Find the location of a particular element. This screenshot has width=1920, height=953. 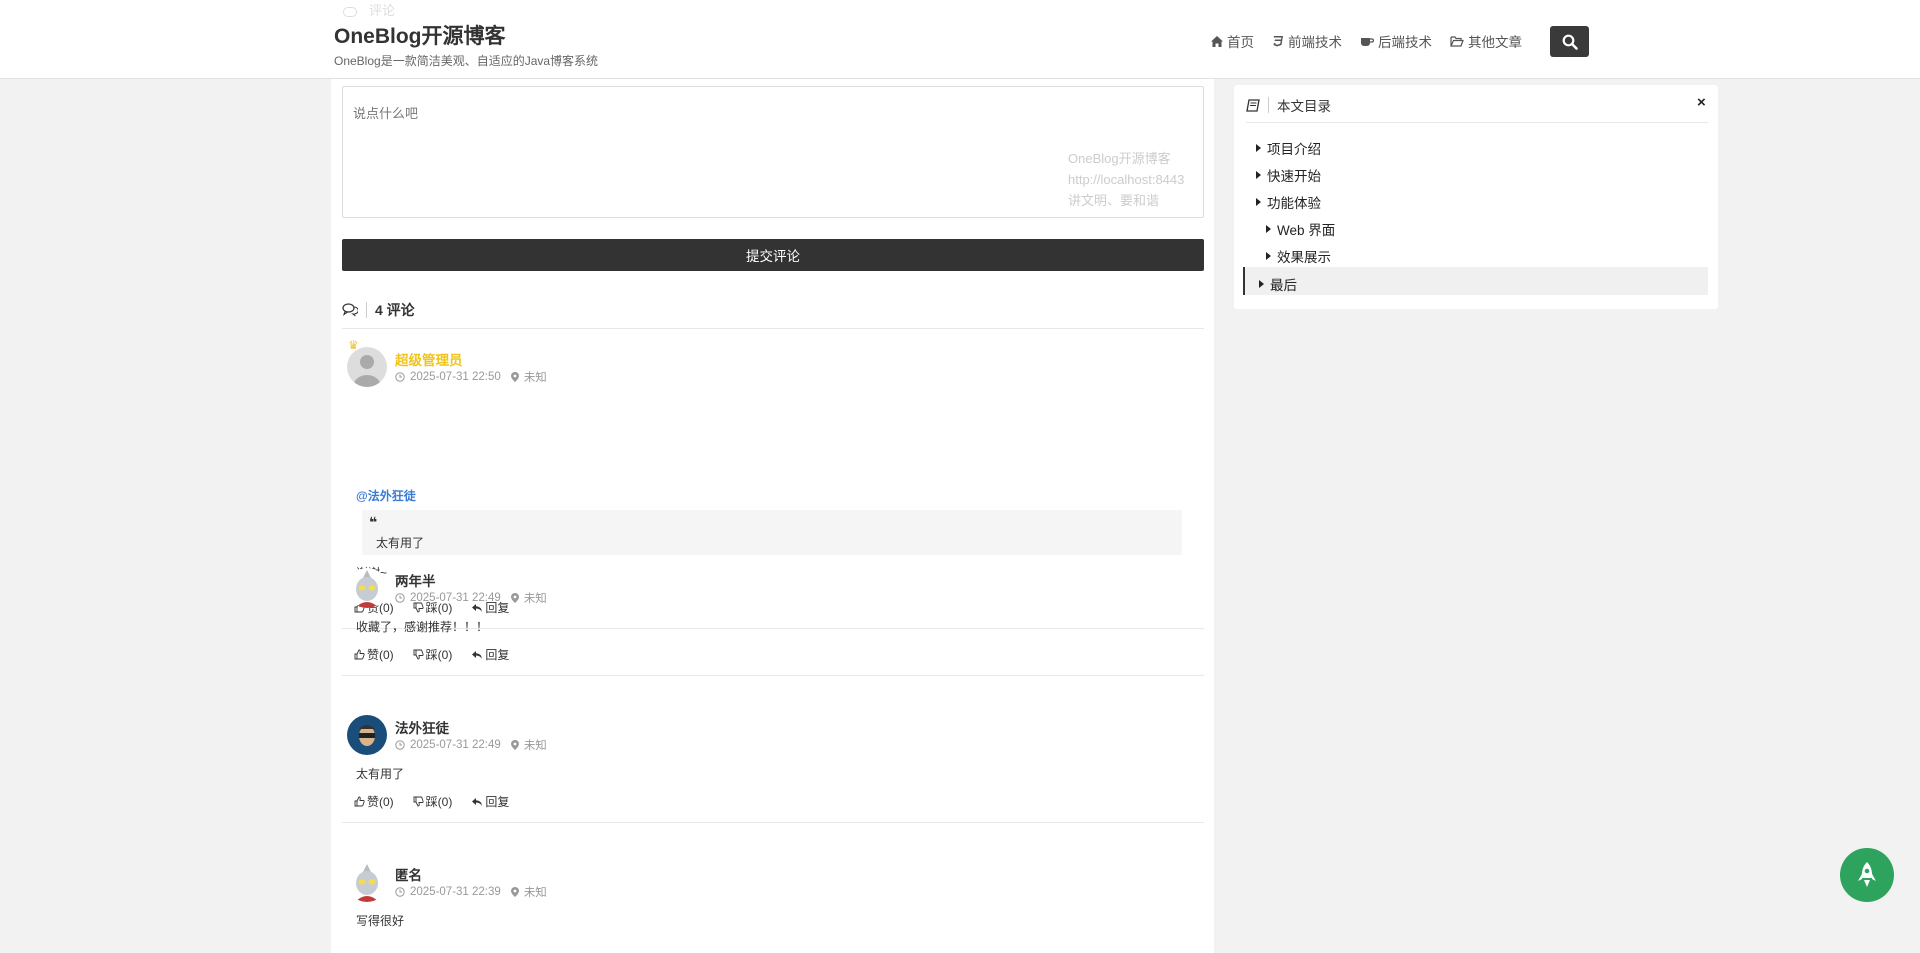

comment-author: 法外狂徒 is located at coordinates (422, 727).